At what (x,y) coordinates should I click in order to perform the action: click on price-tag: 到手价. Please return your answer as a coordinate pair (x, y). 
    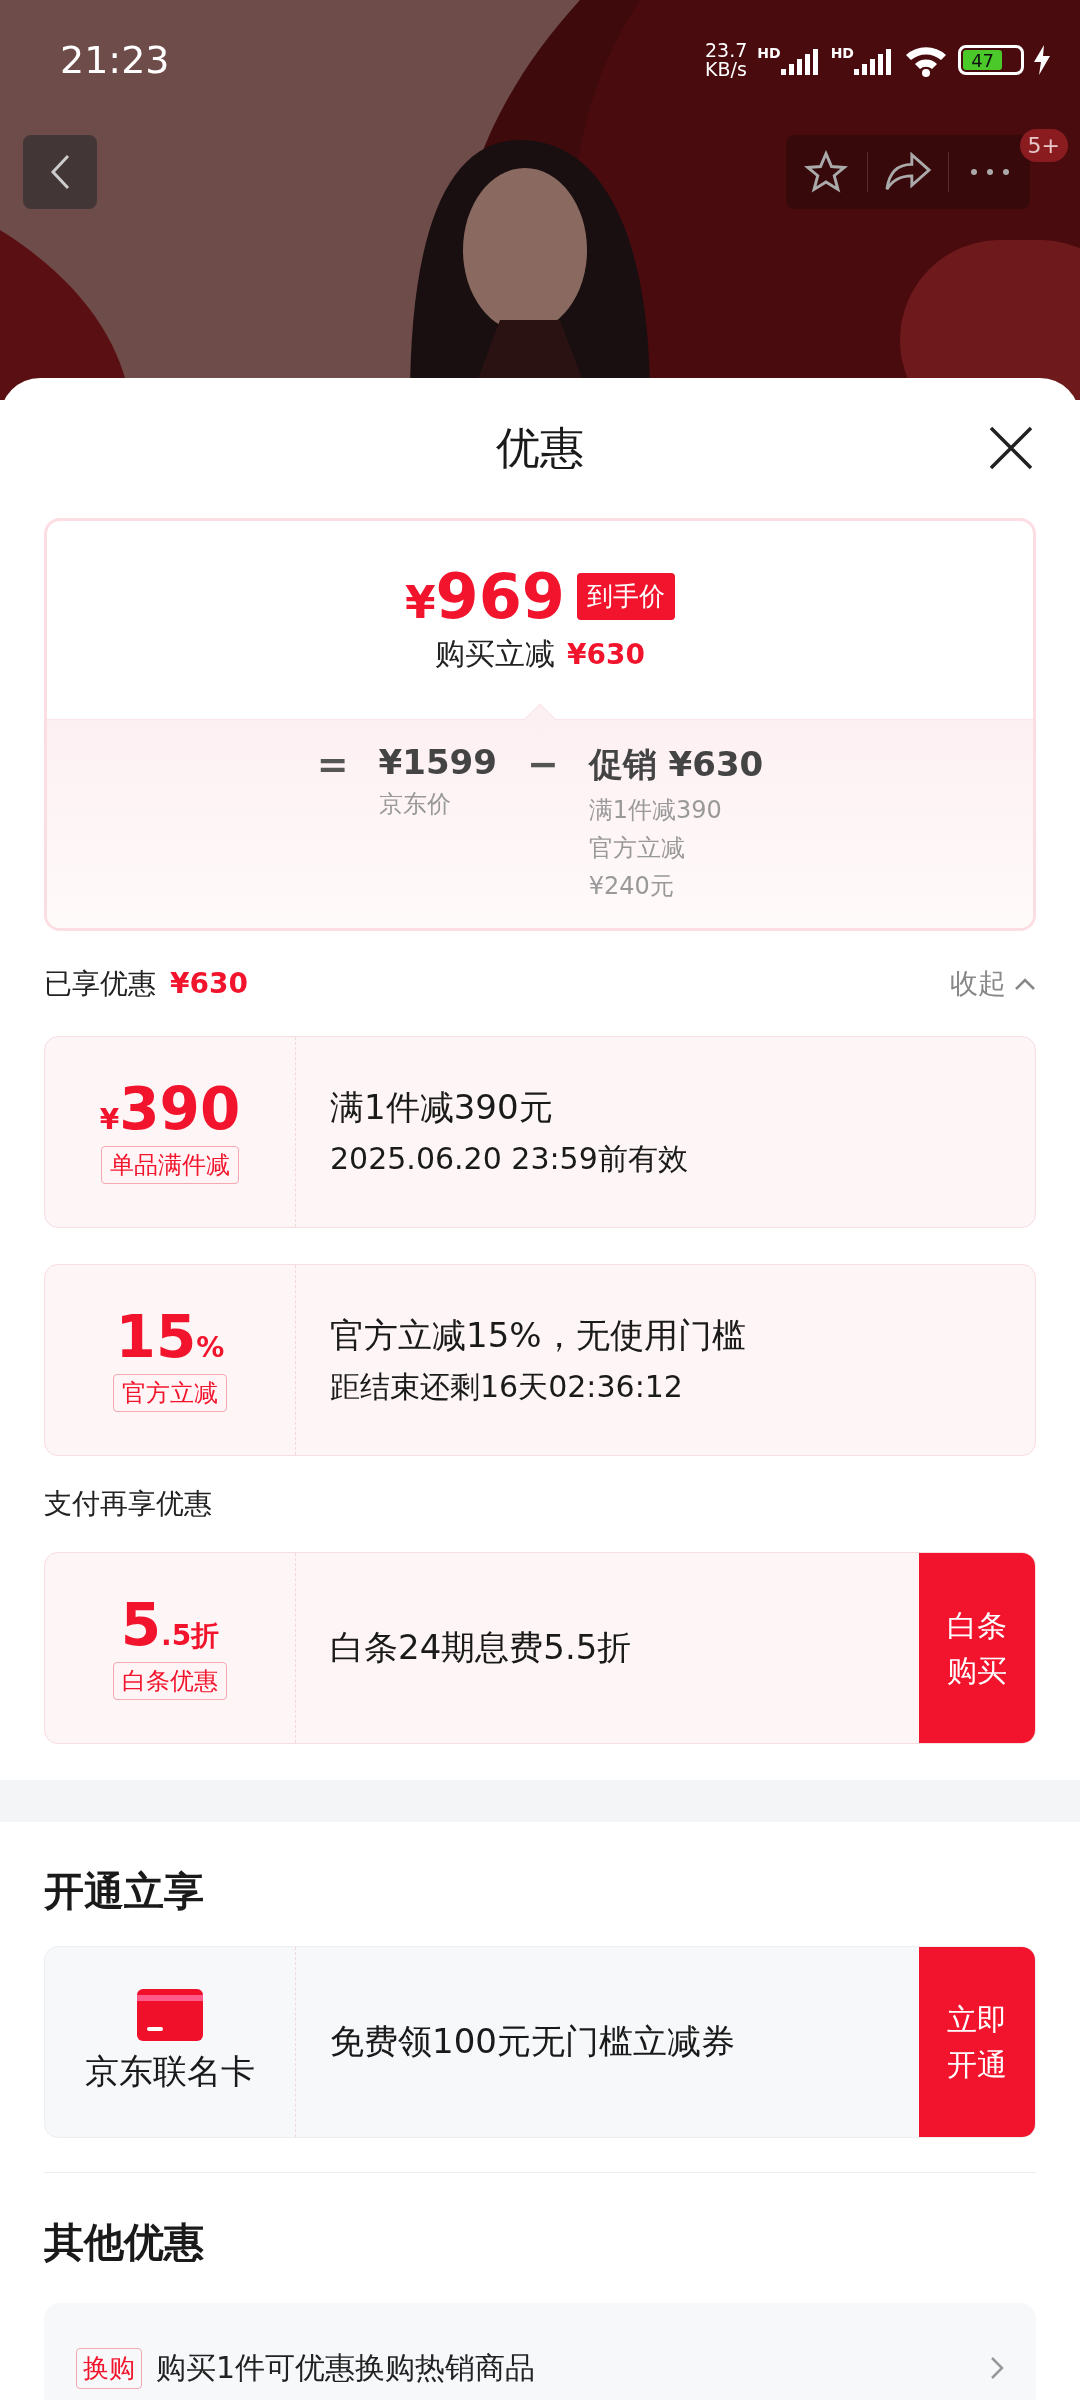
    Looking at the image, I should click on (626, 596).